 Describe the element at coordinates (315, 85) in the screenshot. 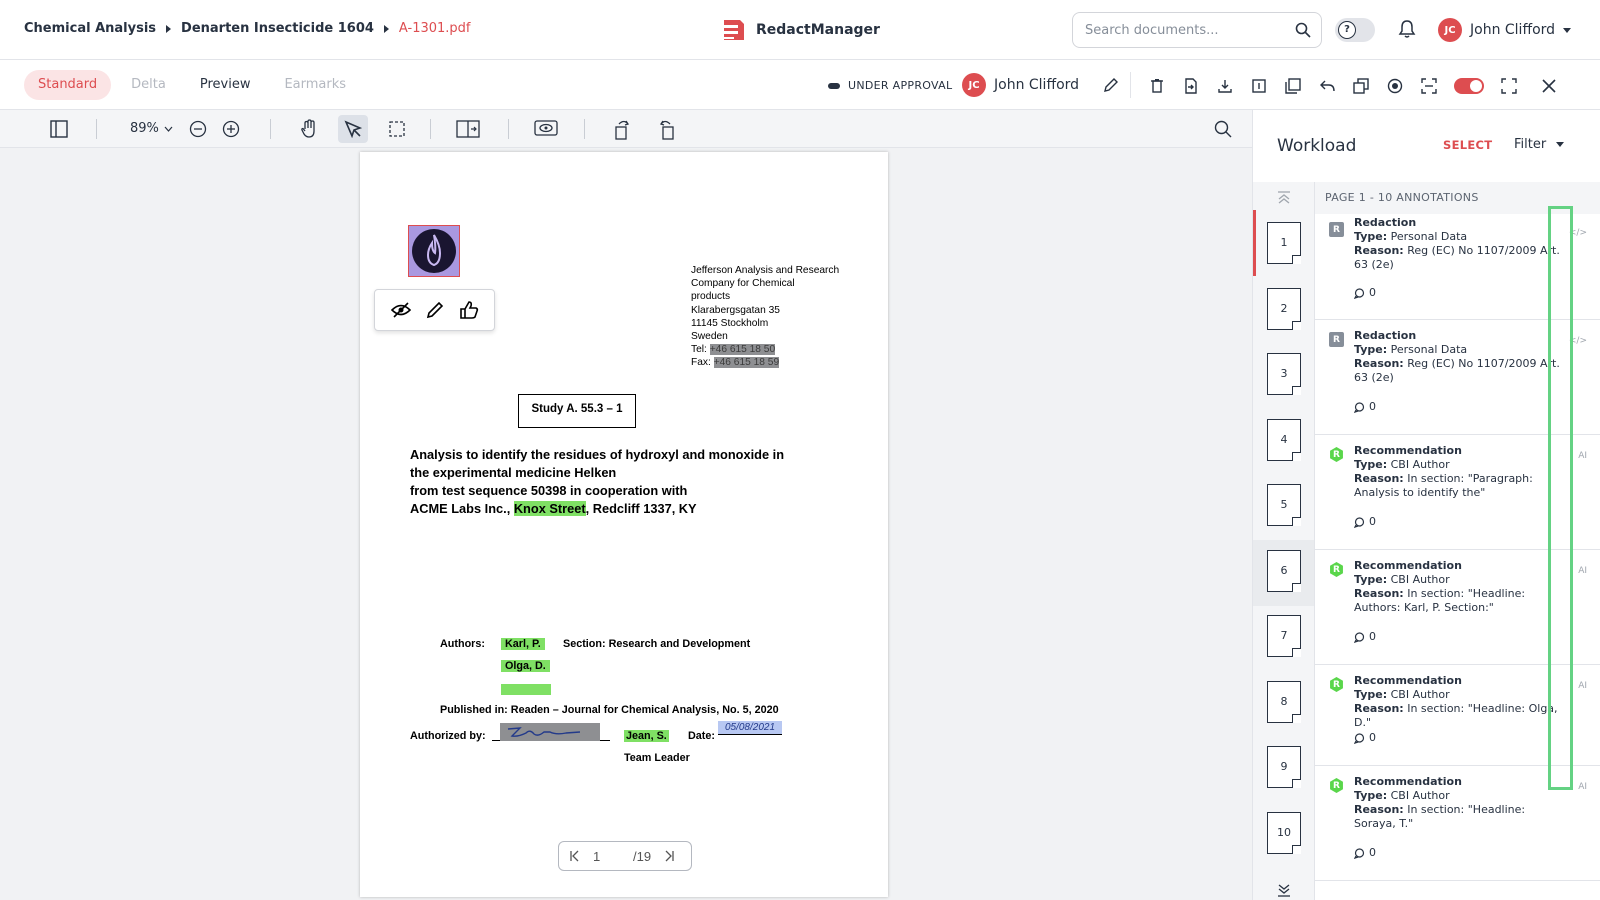

I see `tab-earmarks: Earmarks` at that location.